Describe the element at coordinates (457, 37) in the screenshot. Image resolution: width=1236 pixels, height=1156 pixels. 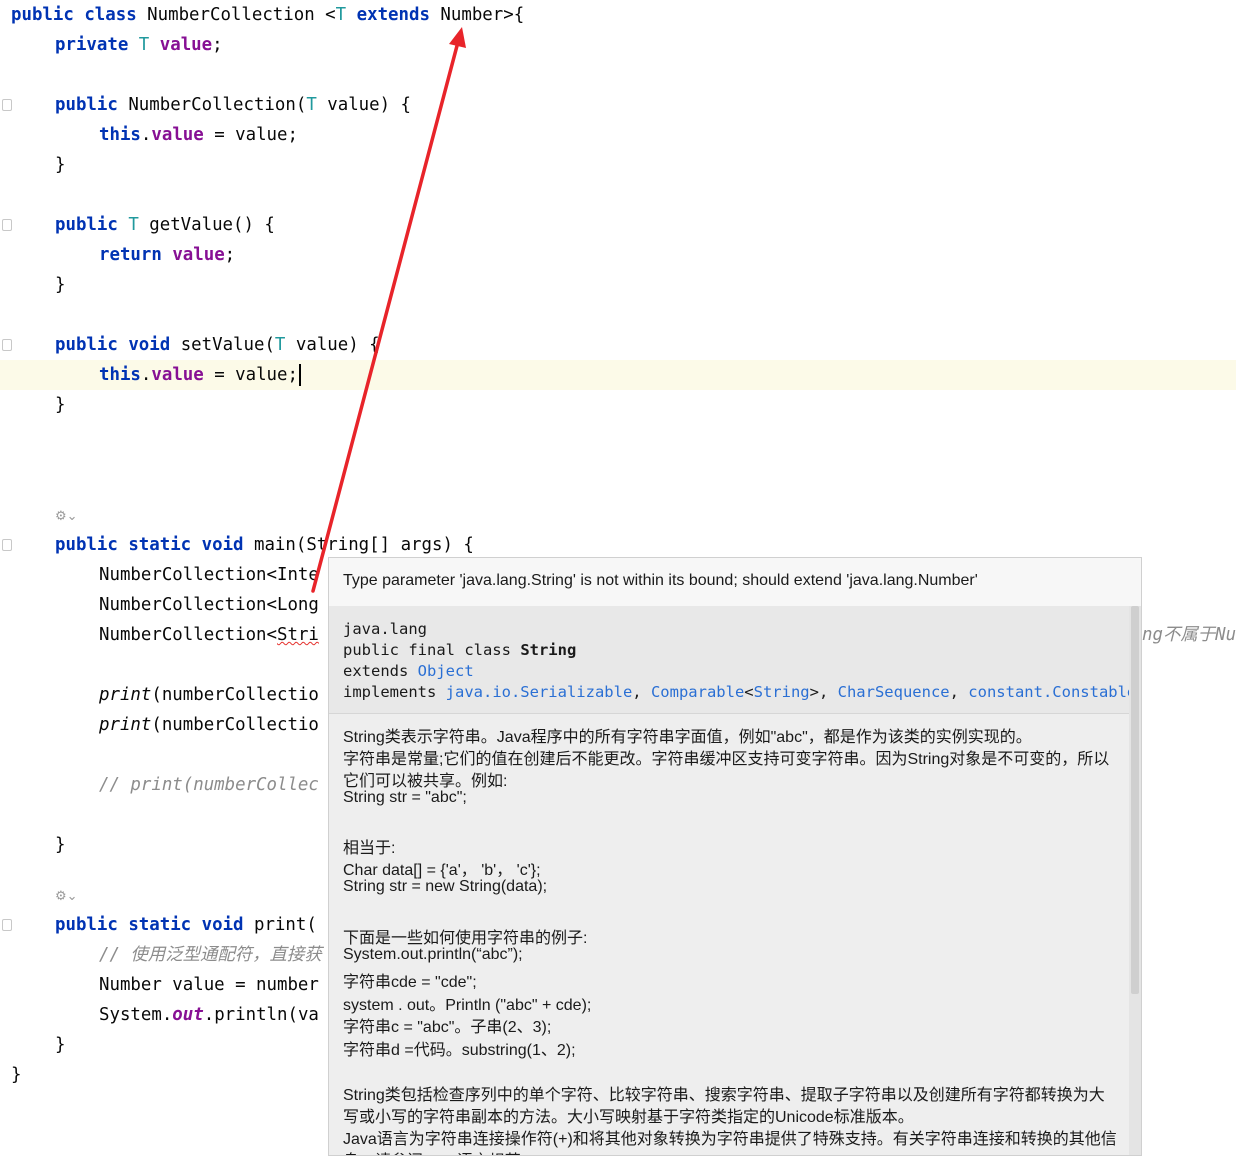
I see `arrow-head-icon` at that location.